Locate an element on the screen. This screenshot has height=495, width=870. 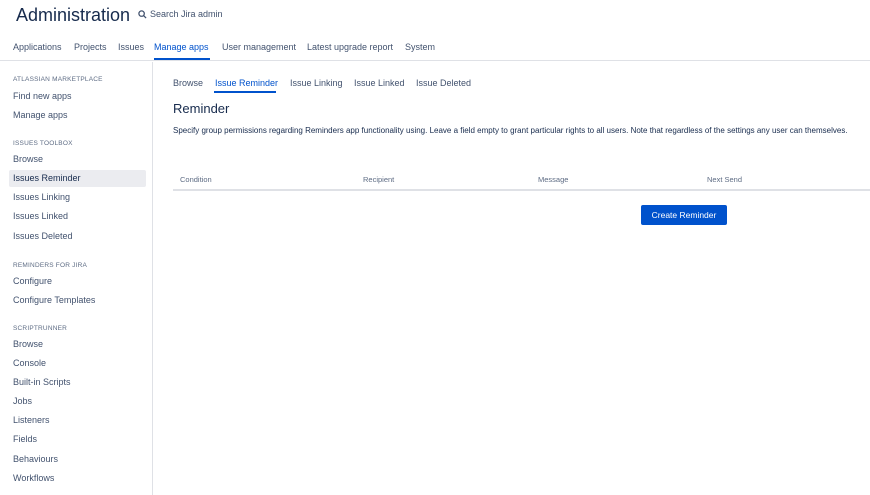
sidebar-item-workflows: Workflows is located at coordinates (77, 478).